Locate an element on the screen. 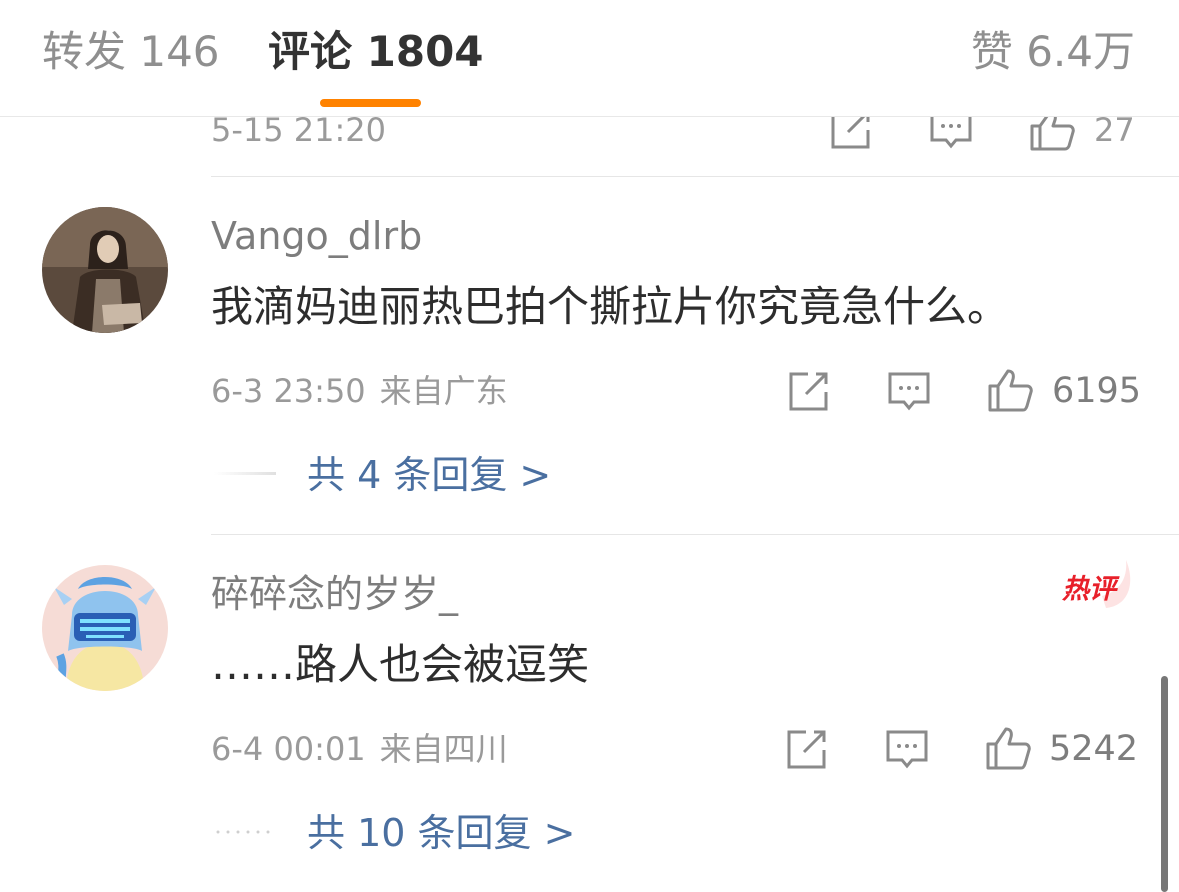 The height and width of the screenshot is (892, 1179). hot-comment-badge: 热评 is located at coordinates (1096, 584).